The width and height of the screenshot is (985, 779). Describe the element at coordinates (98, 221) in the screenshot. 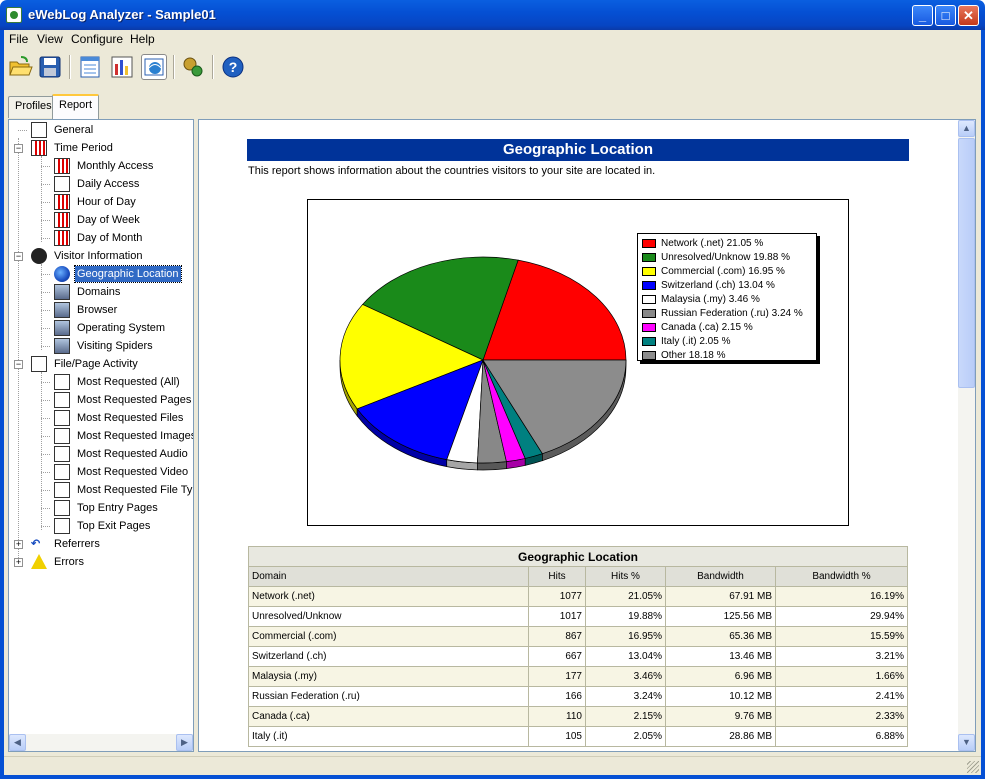

I see `tree-item-day-of-week: Day of Week` at that location.